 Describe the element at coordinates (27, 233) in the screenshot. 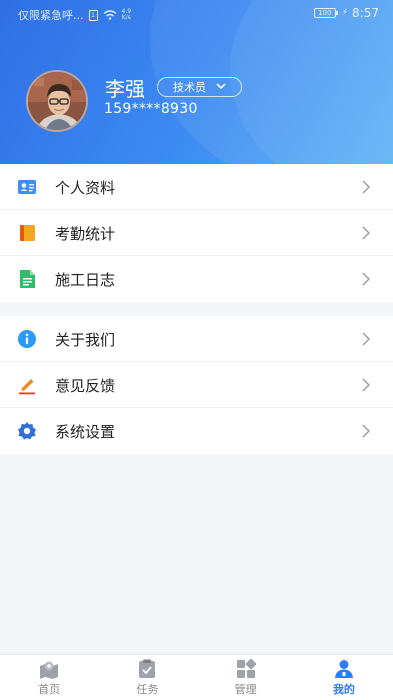

I see `notebook-icon` at that location.